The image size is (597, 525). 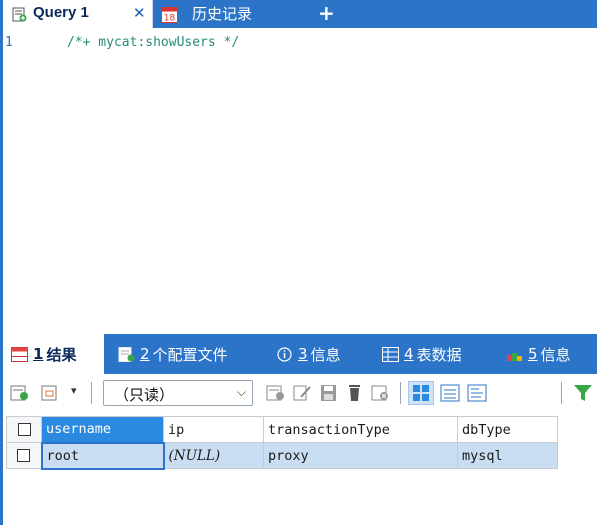 I want to click on row-checkbox, so click(x=24, y=455).